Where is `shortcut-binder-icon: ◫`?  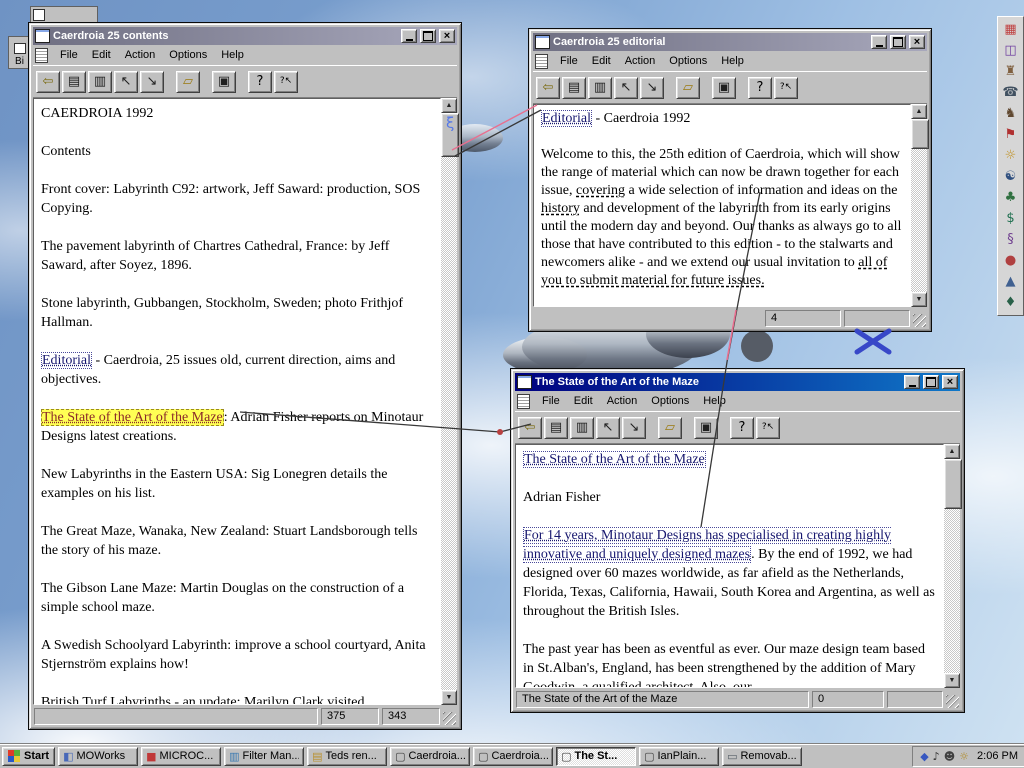
shortcut-binder-icon: ◫ is located at coordinates (1011, 50).